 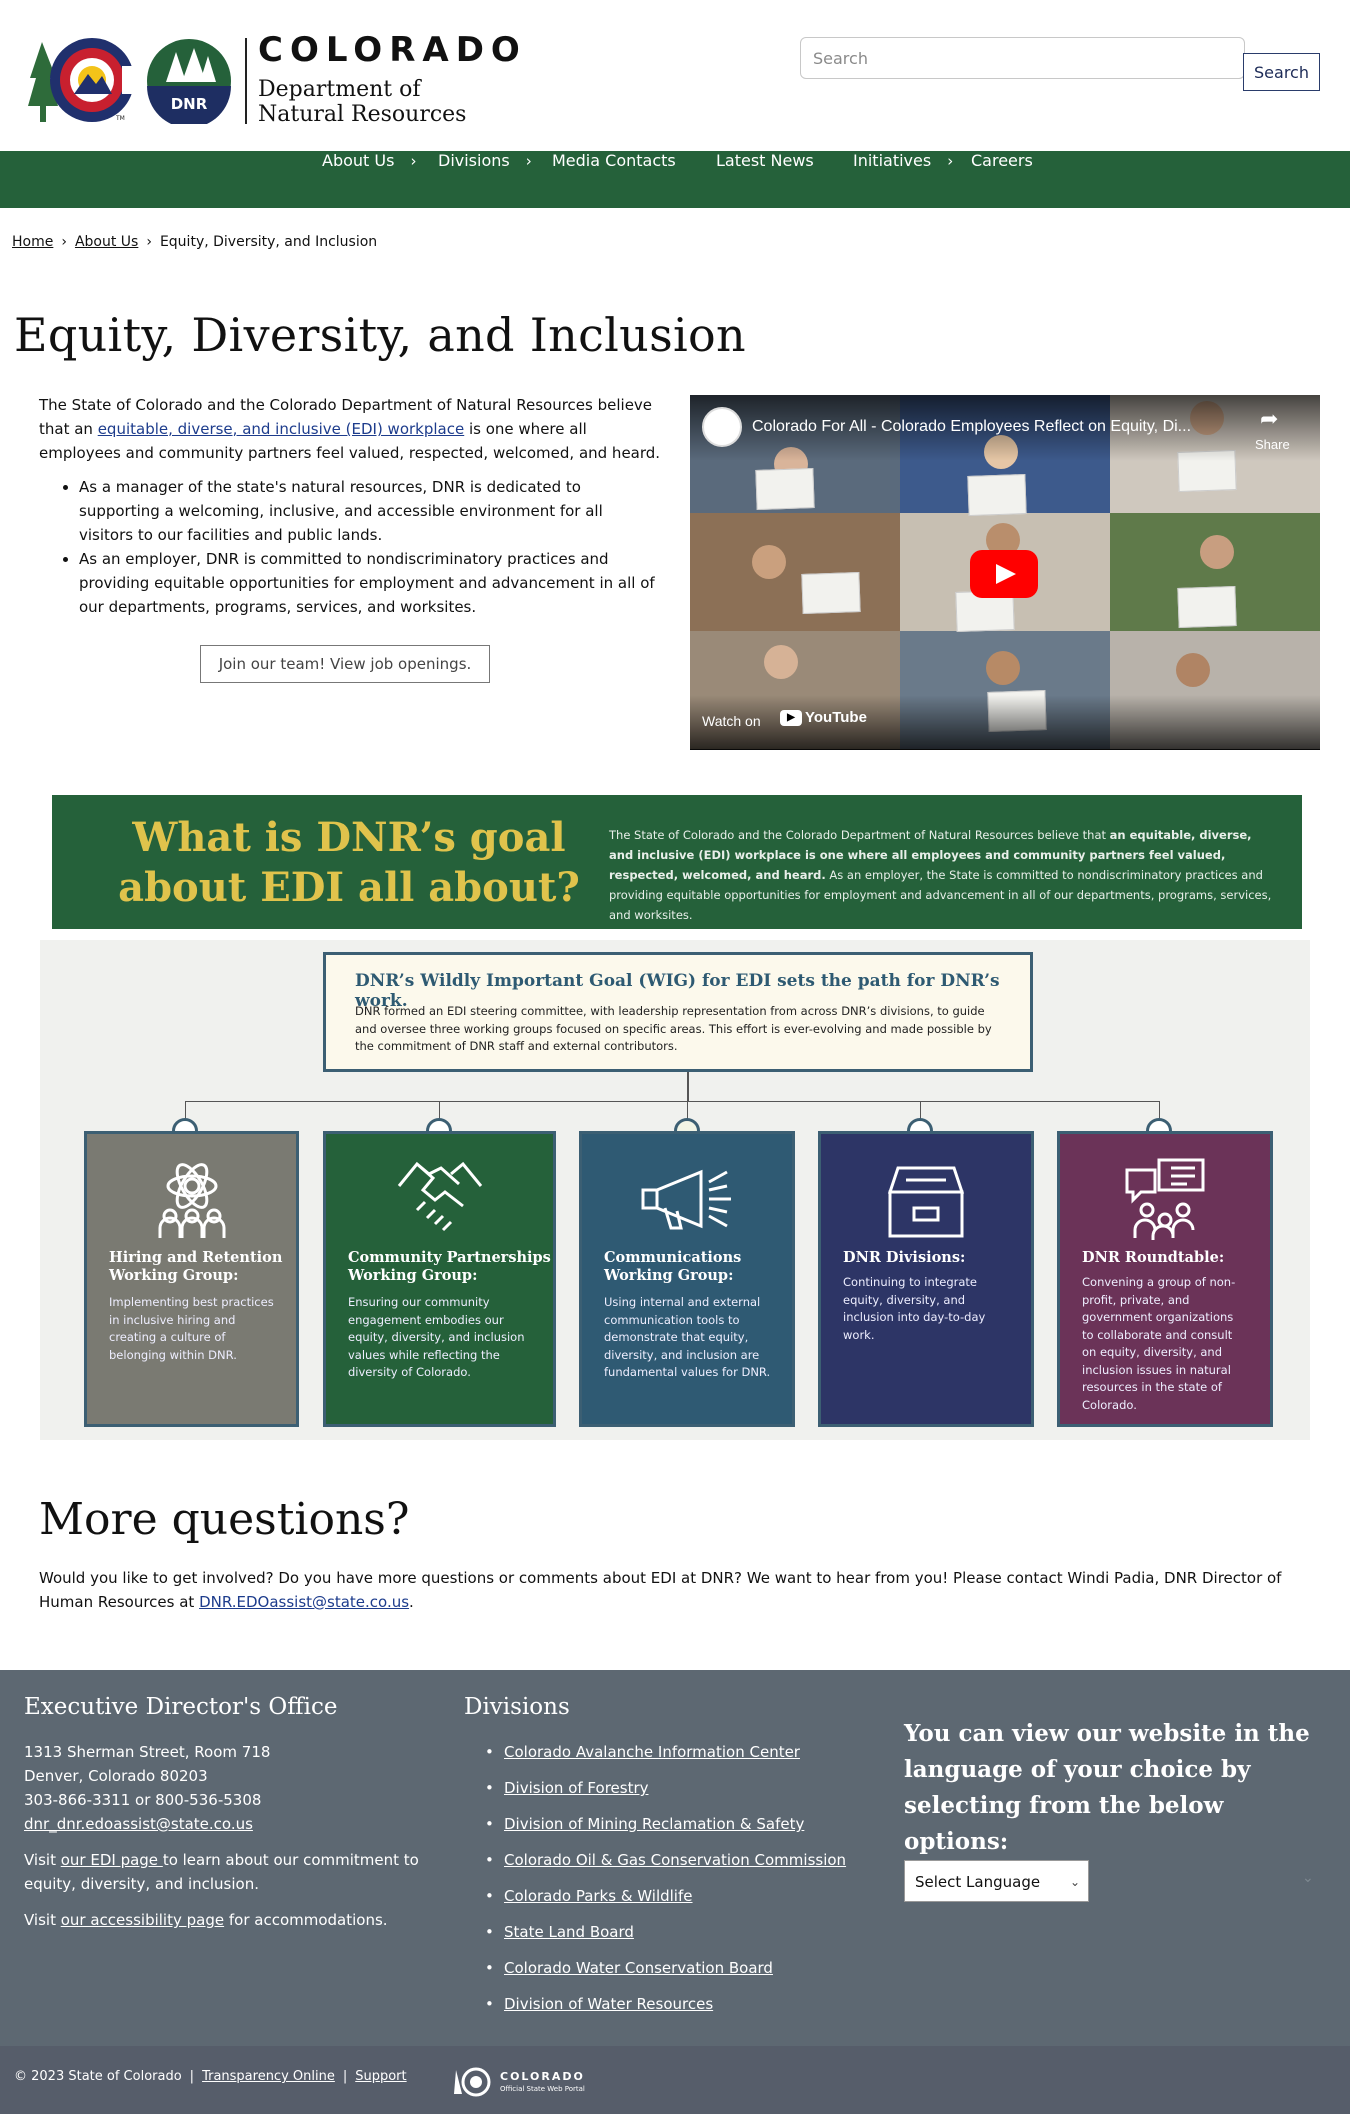 What do you see at coordinates (392, 50) in the screenshot?
I see `colorado-wordmark: COLORADO` at bounding box center [392, 50].